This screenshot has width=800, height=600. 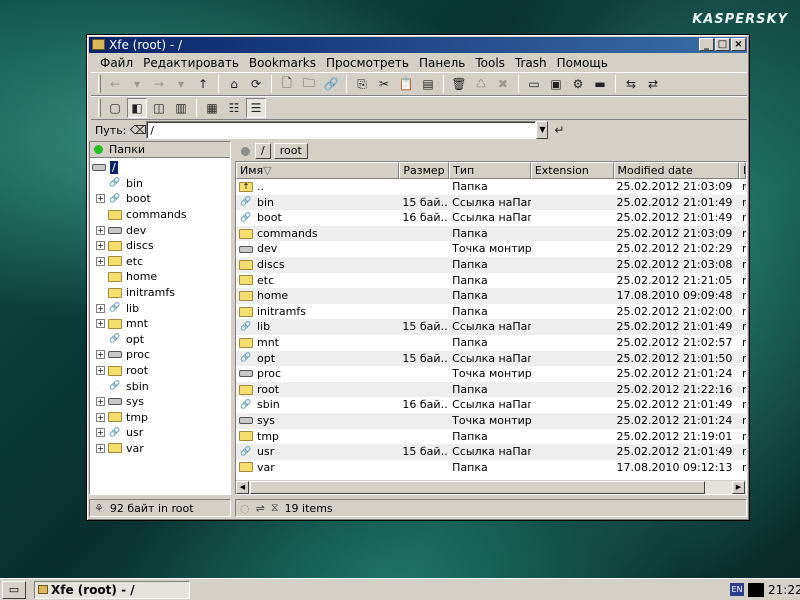 I want to click on location-dropdown-arrow-icon: ▼, so click(x=542, y=130).